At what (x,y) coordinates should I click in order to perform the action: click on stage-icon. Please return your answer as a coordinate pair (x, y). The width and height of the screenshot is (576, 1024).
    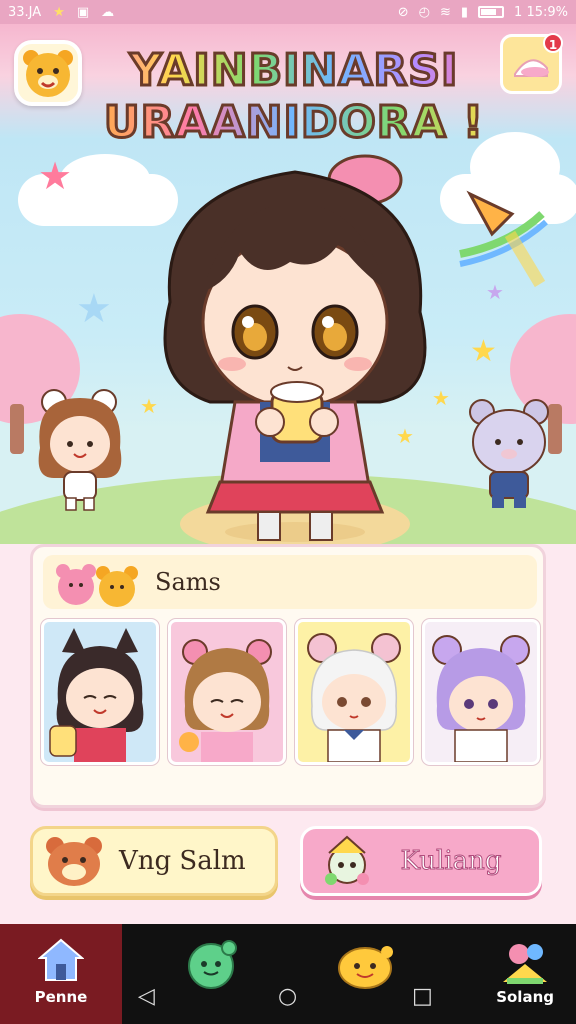
    Looking at the image, I should click on (525, 964).